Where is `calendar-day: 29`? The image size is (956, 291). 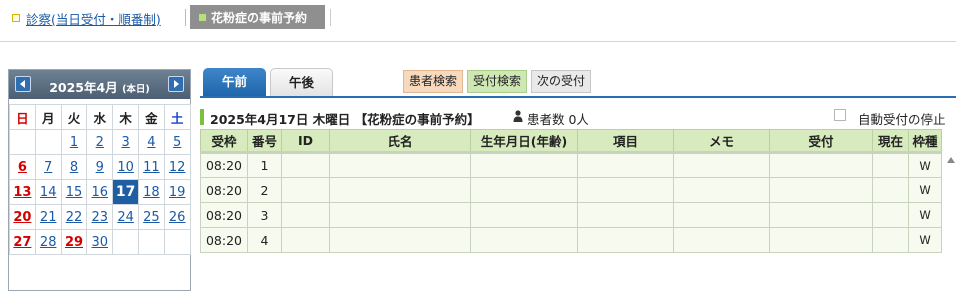
calendar-day: 29 is located at coordinates (74, 242).